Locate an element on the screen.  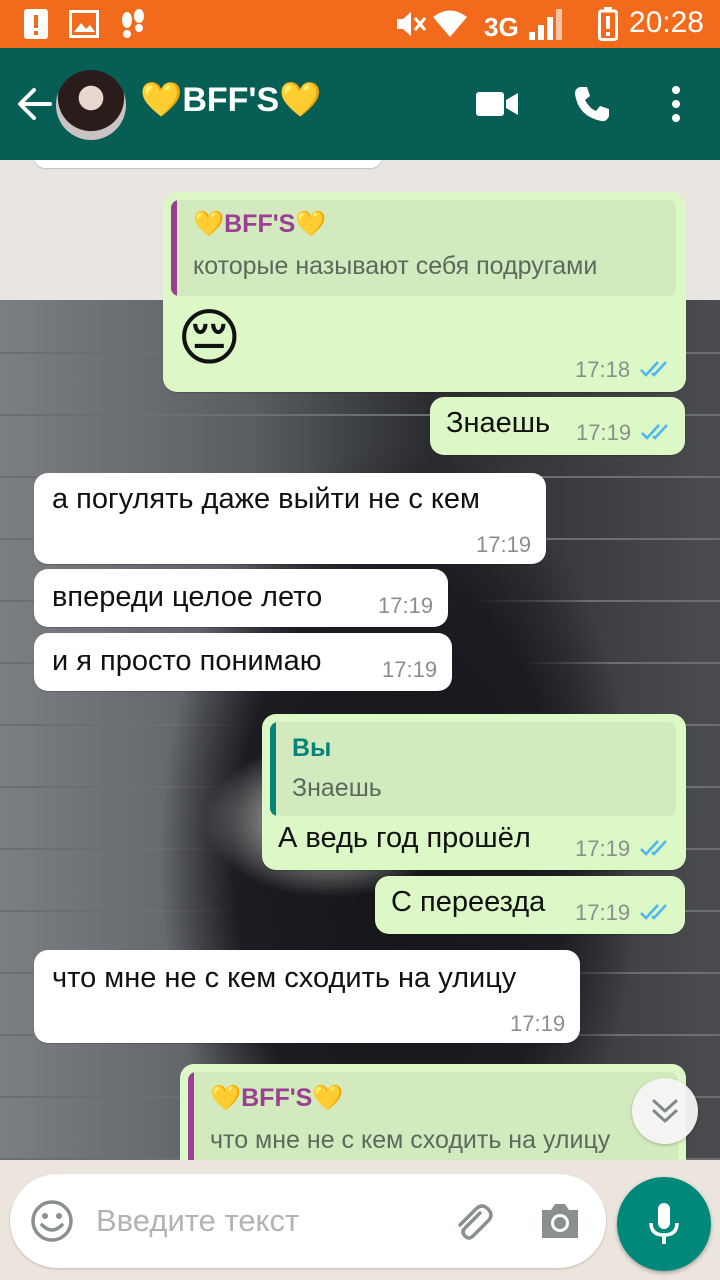
message-bubble-incoming: что мне не с кем сходить на улицу 17:19 is located at coordinates (307, 996).